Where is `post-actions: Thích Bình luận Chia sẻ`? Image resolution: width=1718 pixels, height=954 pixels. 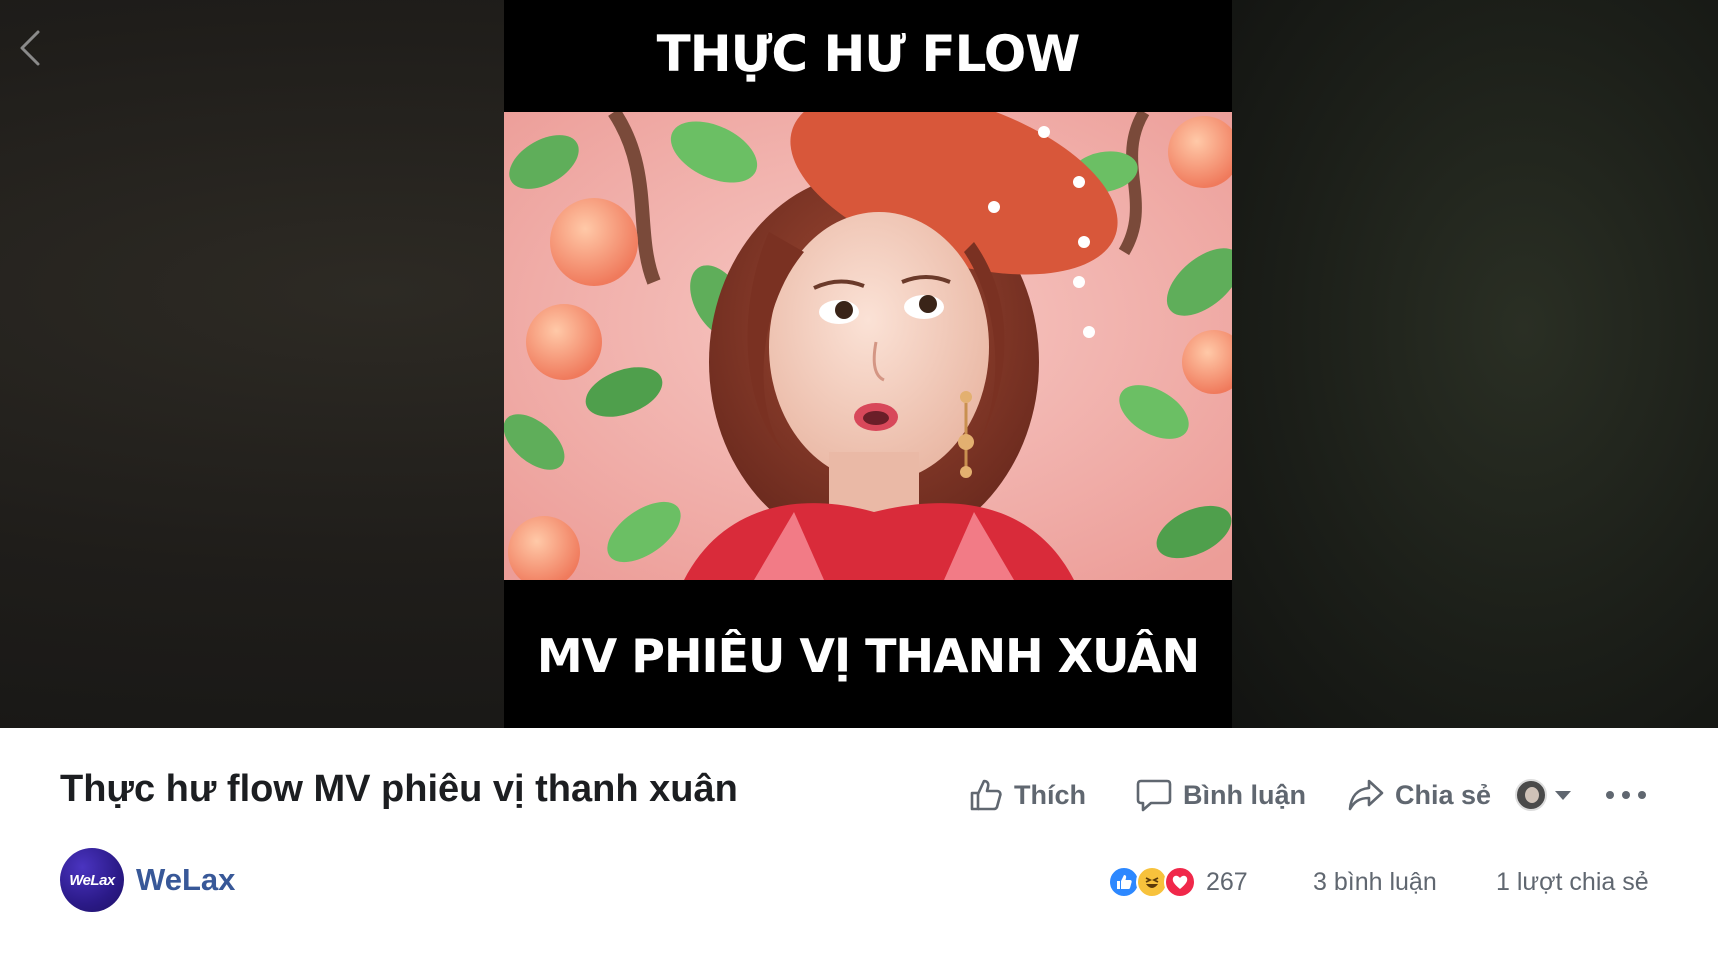 post-actions: Thích Bình luận Chia sẻ is located at coordinates (859, 795).